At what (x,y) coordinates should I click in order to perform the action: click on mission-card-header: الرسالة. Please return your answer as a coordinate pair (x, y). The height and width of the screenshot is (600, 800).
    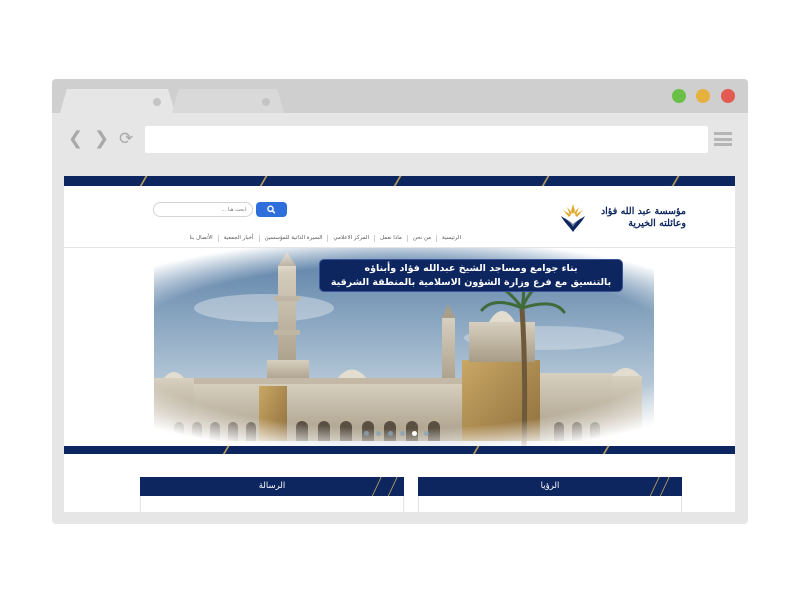
    Looking at the image, I should click on (272, 486).